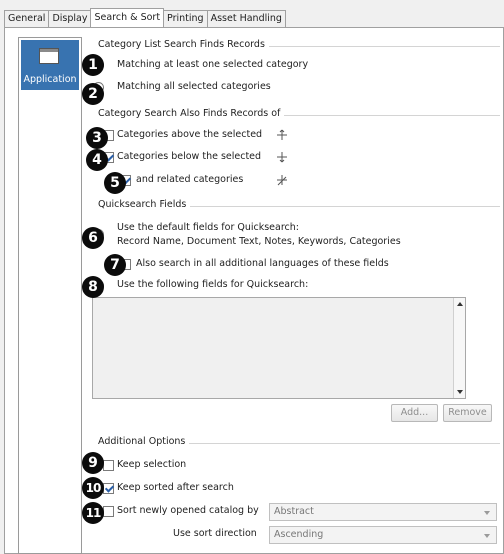 Image resolution: width=504 pixels, height=554 pixels. I want to click on matching-at-least-one-label: Matching at least one selected category, so click(213, 64).